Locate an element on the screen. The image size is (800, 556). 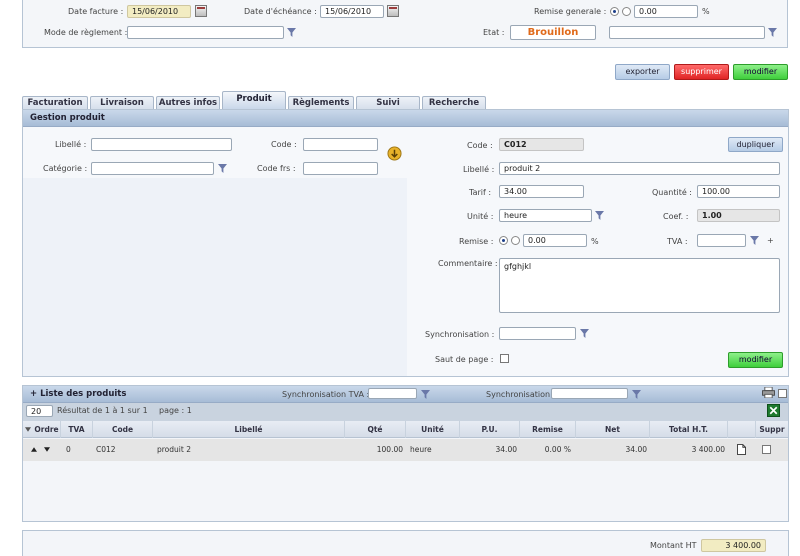
col-libelle: Libellé is located at coordinates (249, 429).